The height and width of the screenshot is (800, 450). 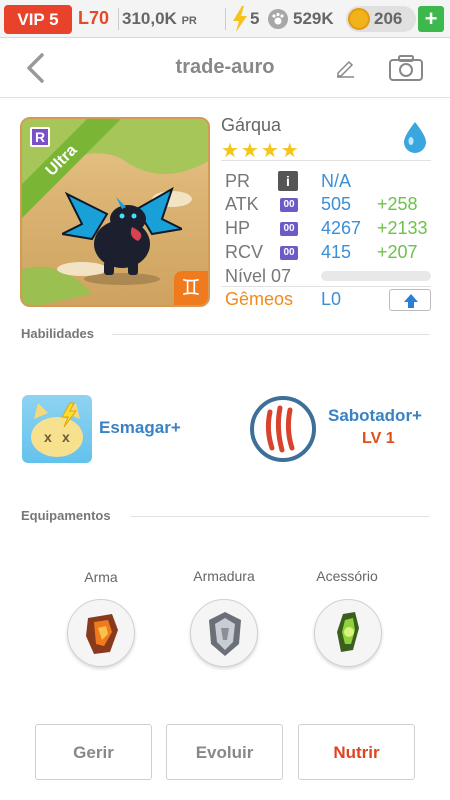 I want to click on equipment-section-title: Equipamentos, so click(x=66, y=515).